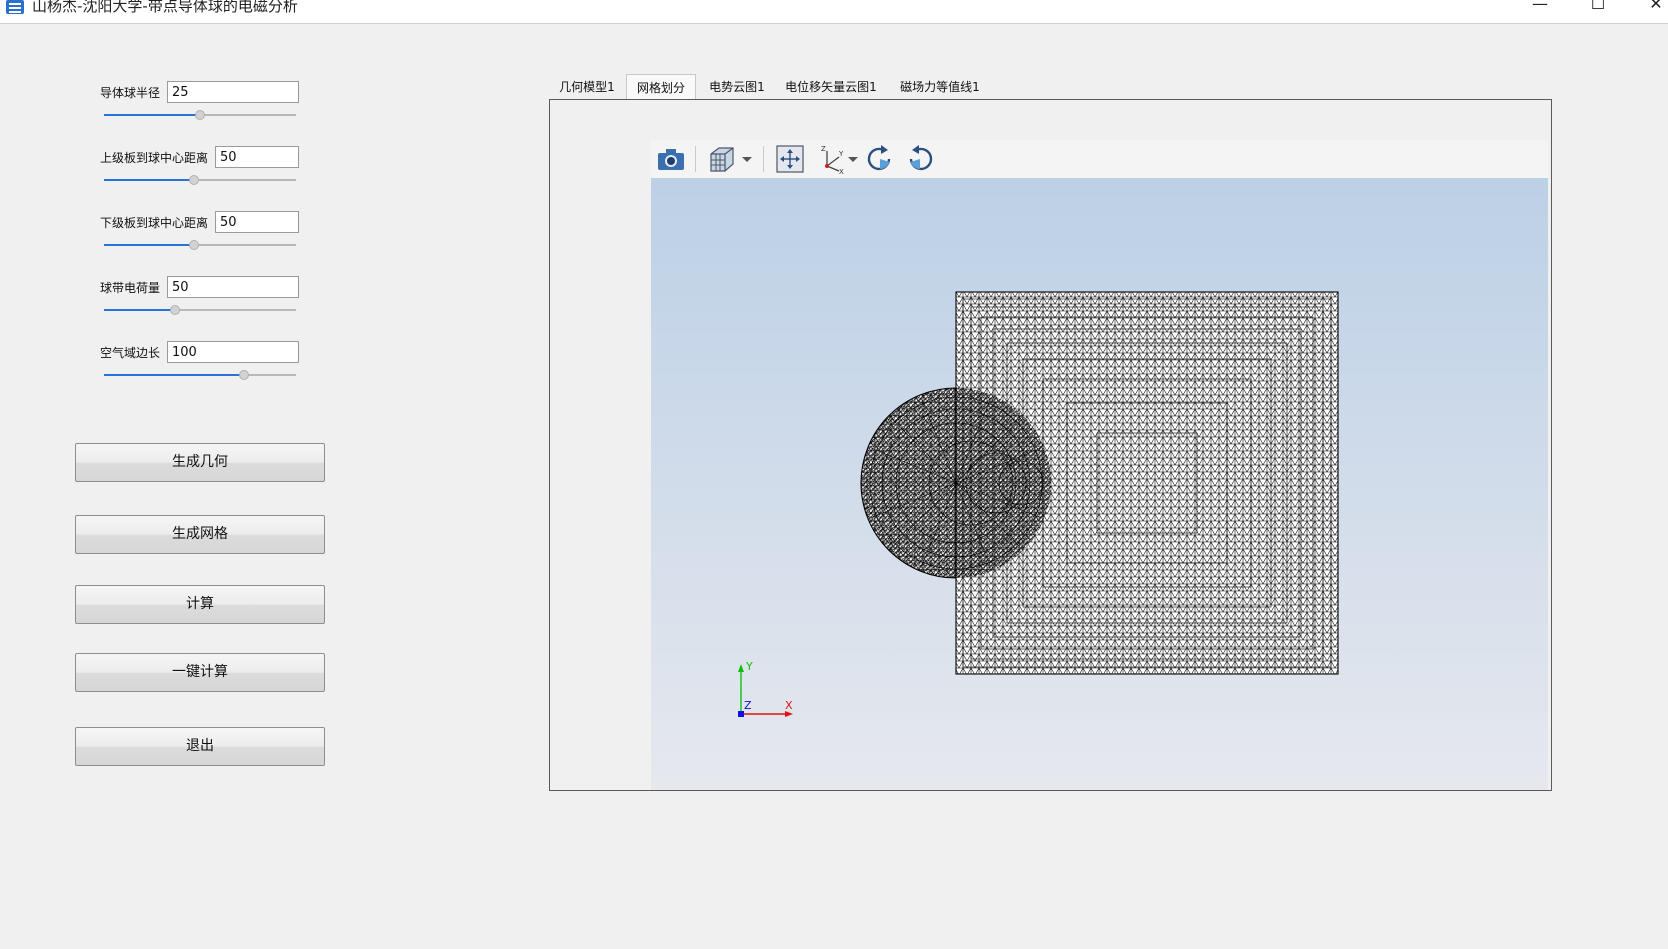 The image size is (1668, 949). I want to click on upper-plate-distance-slider, so click(200, 180).